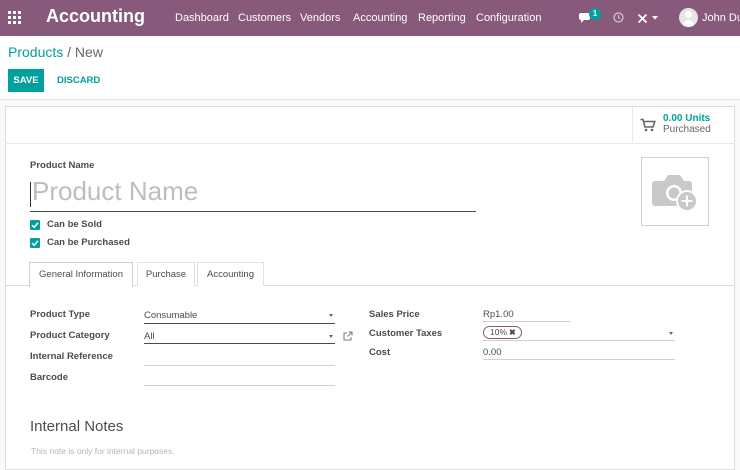  I want to click on cost-underline, so click(579, 359).